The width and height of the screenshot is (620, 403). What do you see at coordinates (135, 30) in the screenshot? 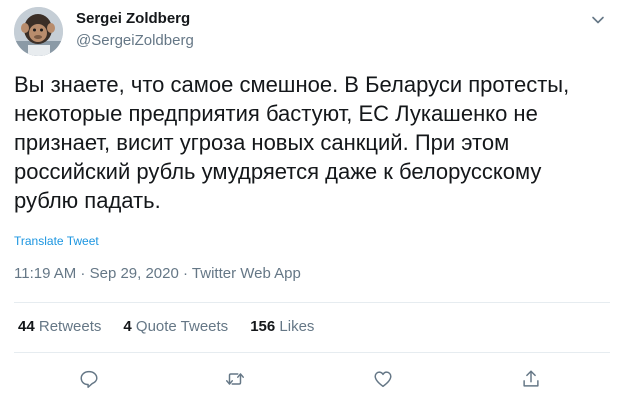
I see `author-info: Sergei Zoldberg @SergeiZoldberg` at bounding box center [135, 30].